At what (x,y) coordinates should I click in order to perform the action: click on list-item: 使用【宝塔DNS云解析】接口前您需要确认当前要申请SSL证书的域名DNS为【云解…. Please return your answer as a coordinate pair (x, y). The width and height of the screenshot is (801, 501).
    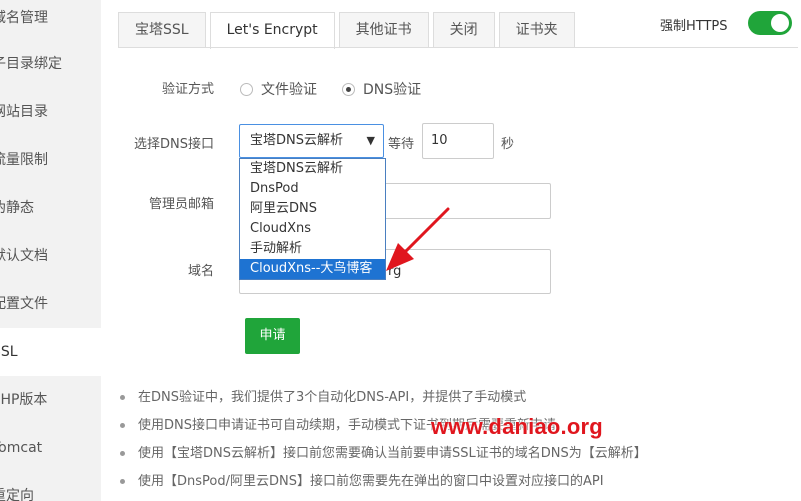
    Looking at the image, I should click on (458, 458).